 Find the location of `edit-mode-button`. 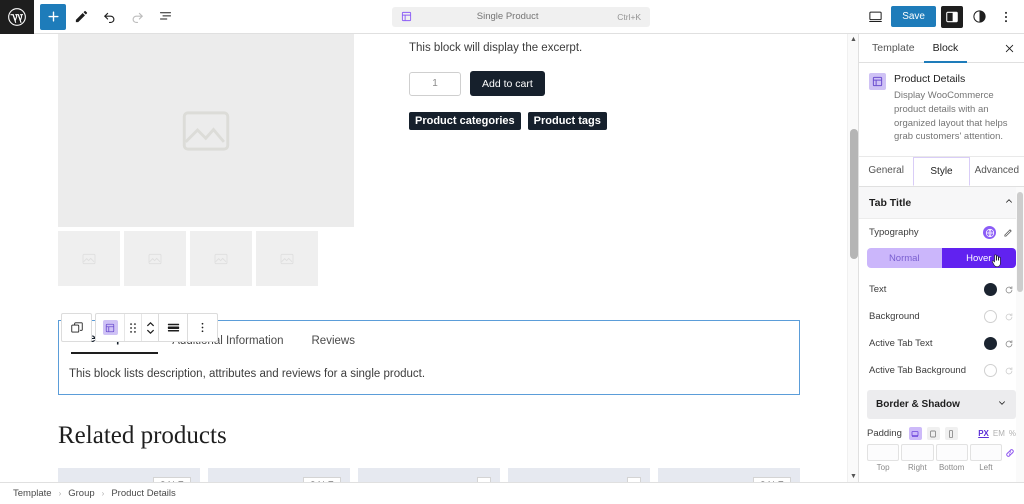

edit-mode-button is located at coordinates (81, 17).